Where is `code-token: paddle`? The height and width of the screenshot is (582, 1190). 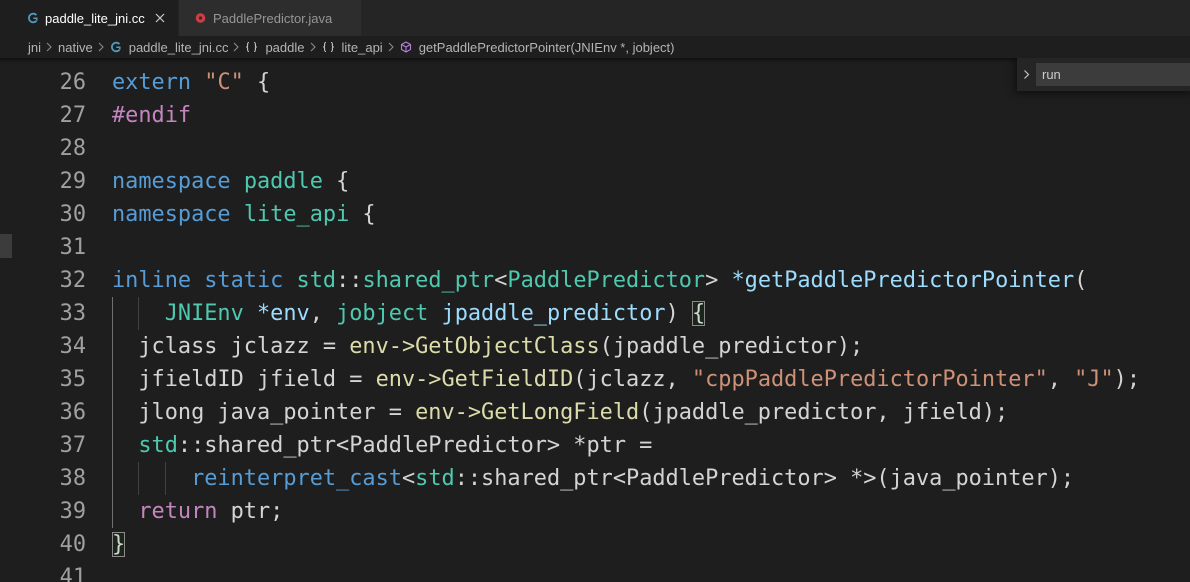 code-token: paddle is located at coordinates (283, 181).